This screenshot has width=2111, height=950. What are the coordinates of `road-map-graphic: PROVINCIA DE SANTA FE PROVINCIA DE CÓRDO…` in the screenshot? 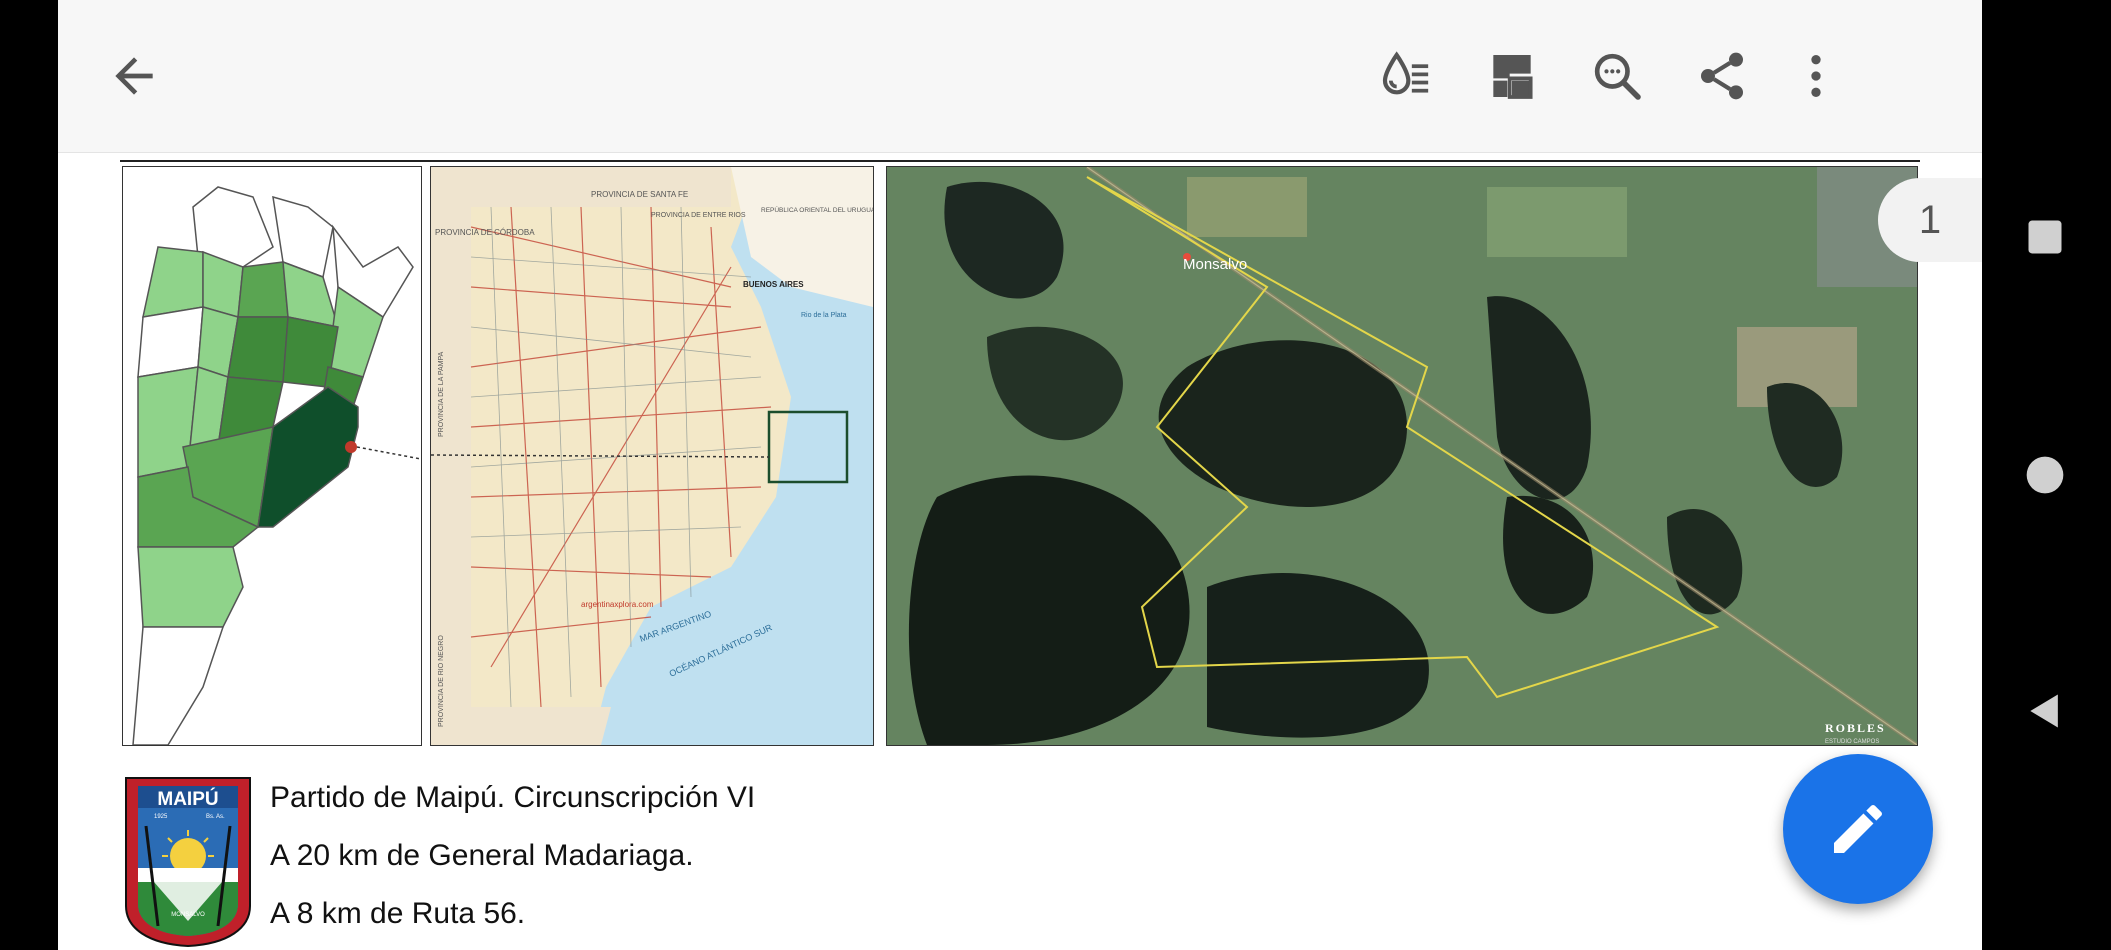 It's located at (652, 456).